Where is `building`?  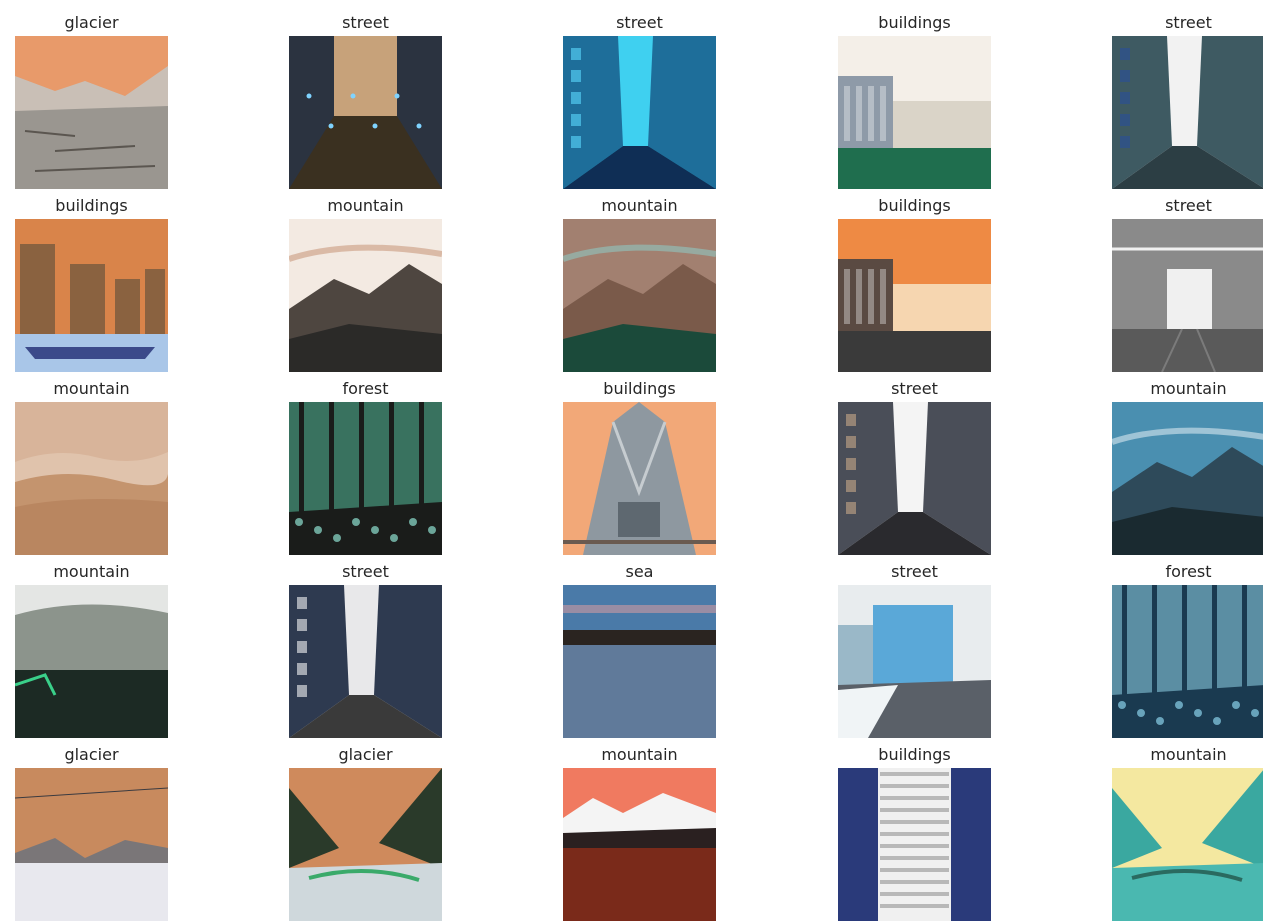 building is located at coordinates (942, 309).